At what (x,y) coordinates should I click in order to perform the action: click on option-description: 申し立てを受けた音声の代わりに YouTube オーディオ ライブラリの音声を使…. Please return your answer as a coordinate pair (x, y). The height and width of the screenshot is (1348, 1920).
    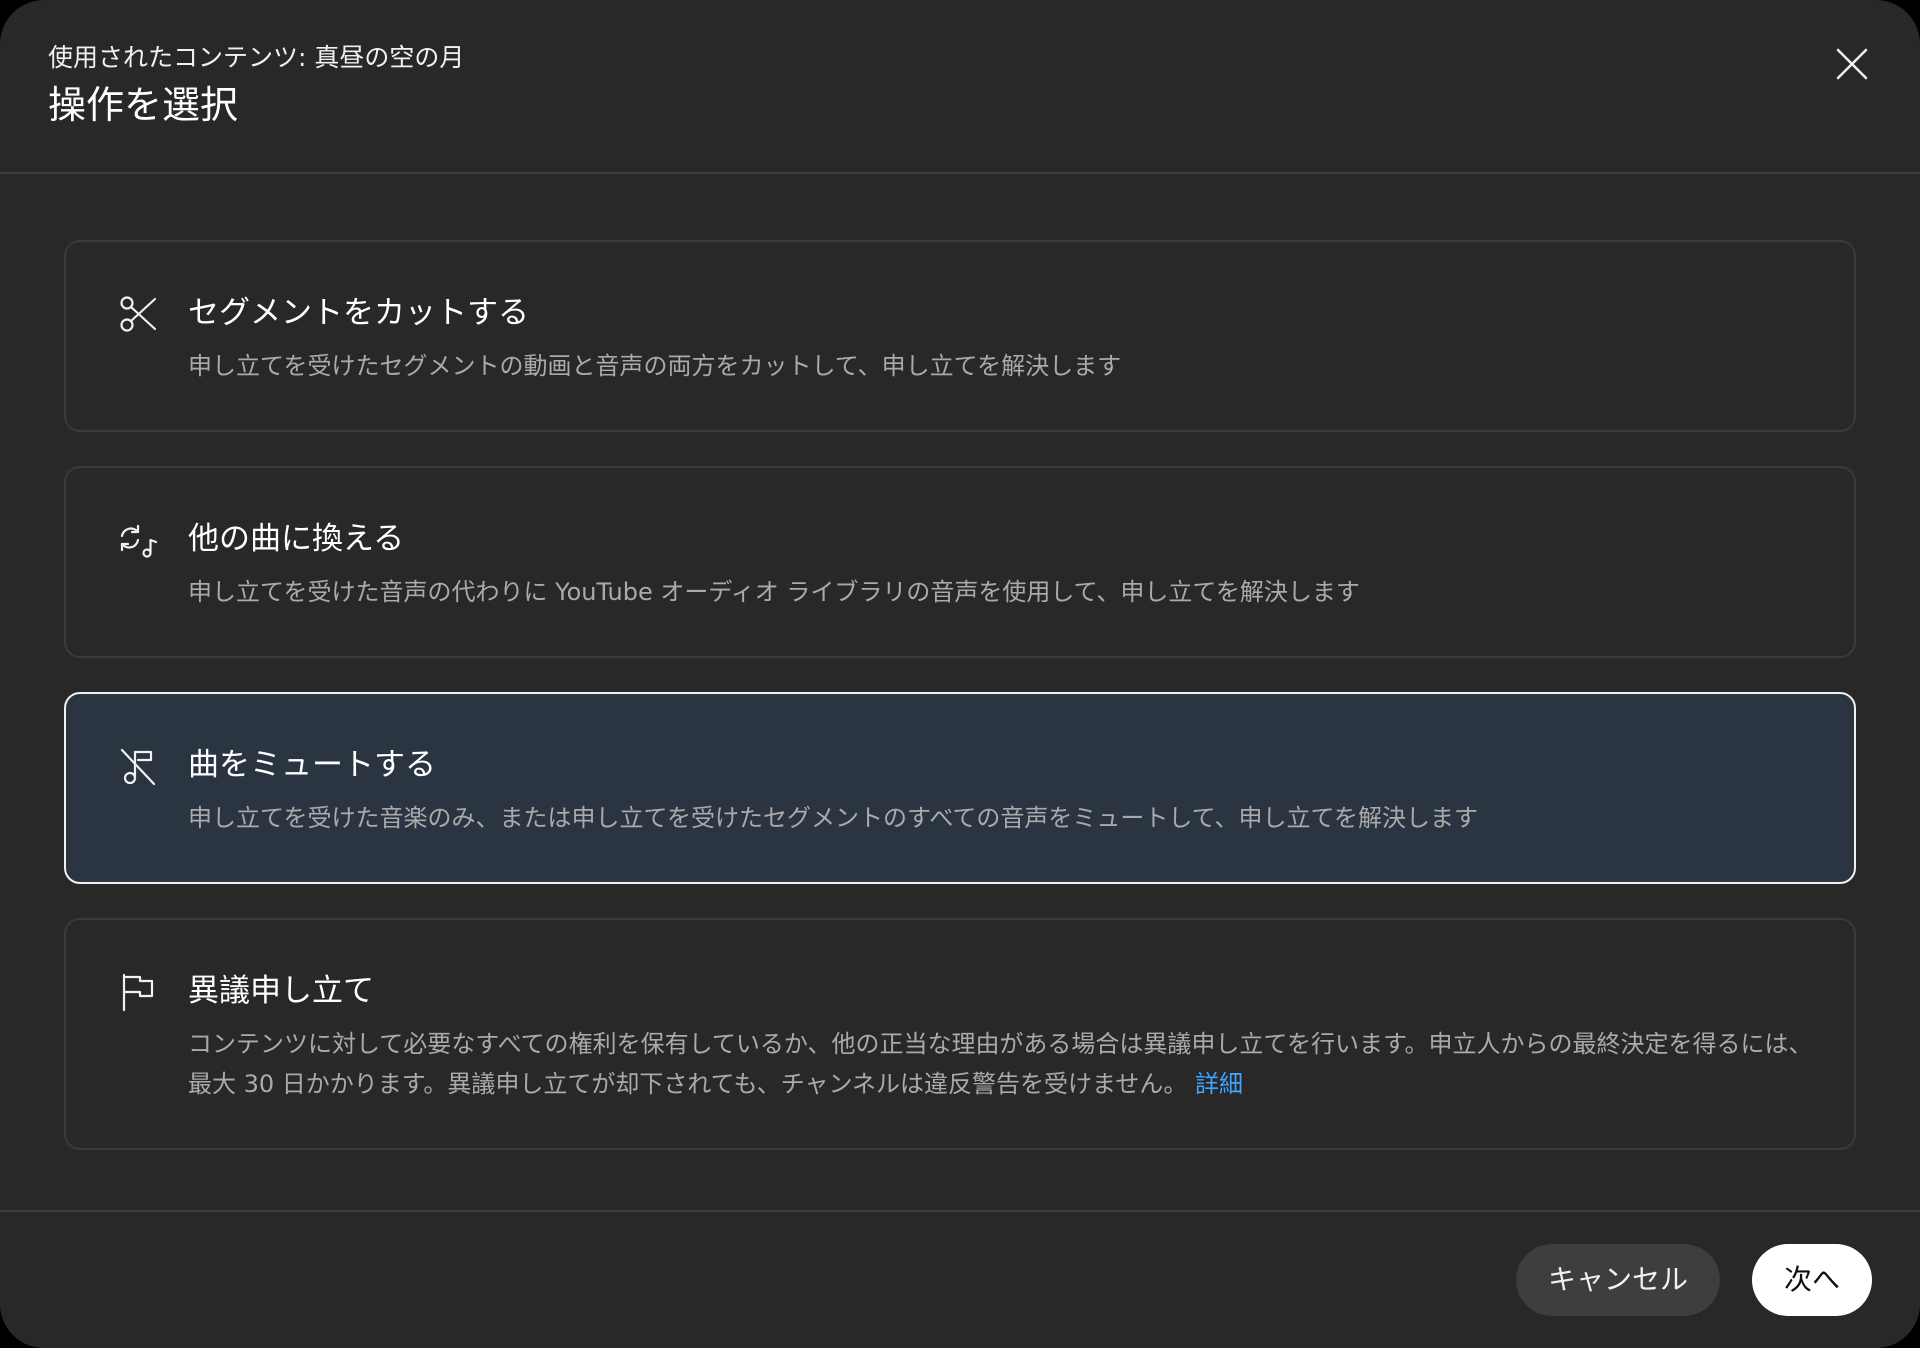
    Looking at the image, I should click on (774, 592).